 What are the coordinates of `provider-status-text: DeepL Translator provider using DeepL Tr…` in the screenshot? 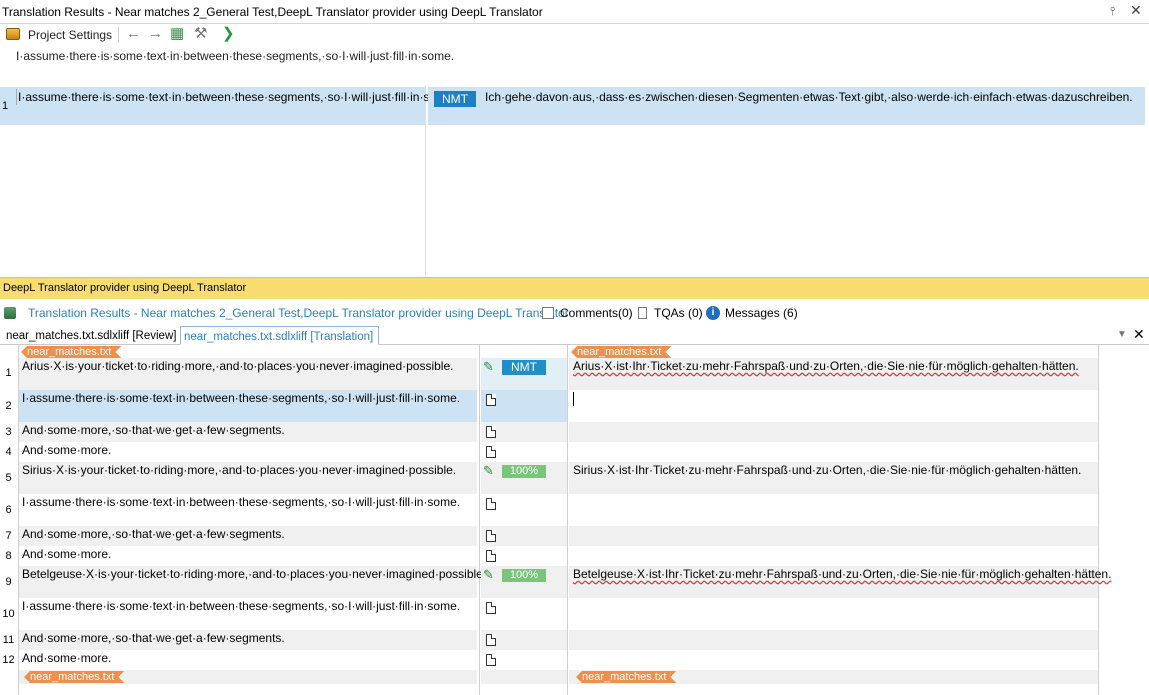 It's located at (125, 288).